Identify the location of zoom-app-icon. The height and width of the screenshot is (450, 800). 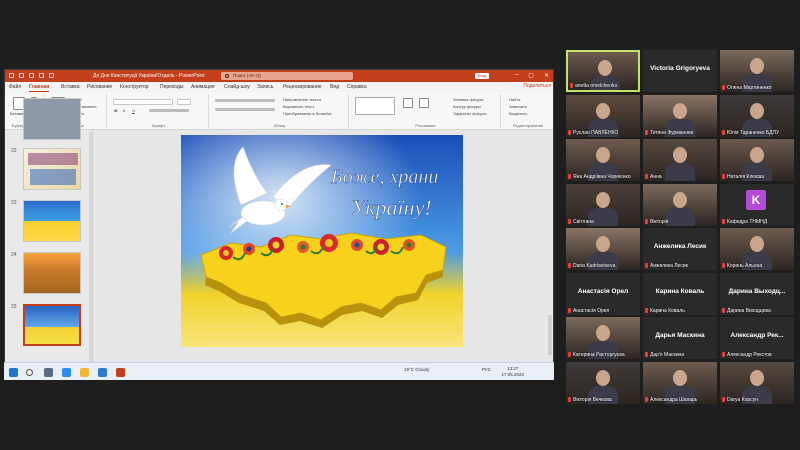
(102, 372).